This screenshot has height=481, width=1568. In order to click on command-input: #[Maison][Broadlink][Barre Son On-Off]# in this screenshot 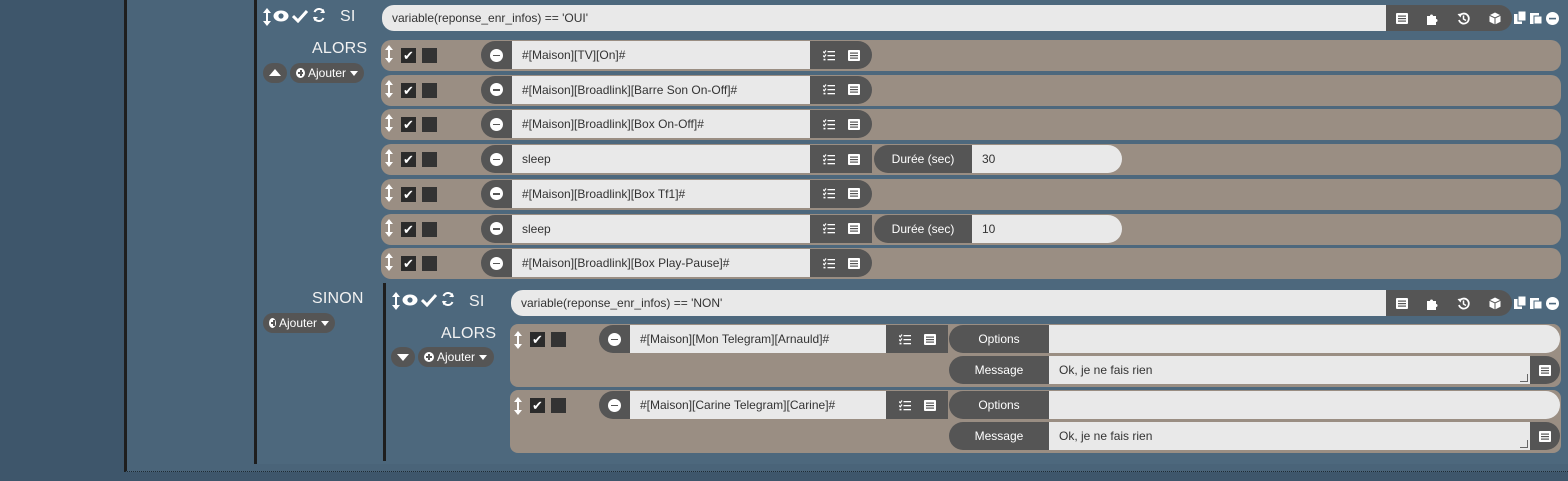, I will do `click(661, 89)`.